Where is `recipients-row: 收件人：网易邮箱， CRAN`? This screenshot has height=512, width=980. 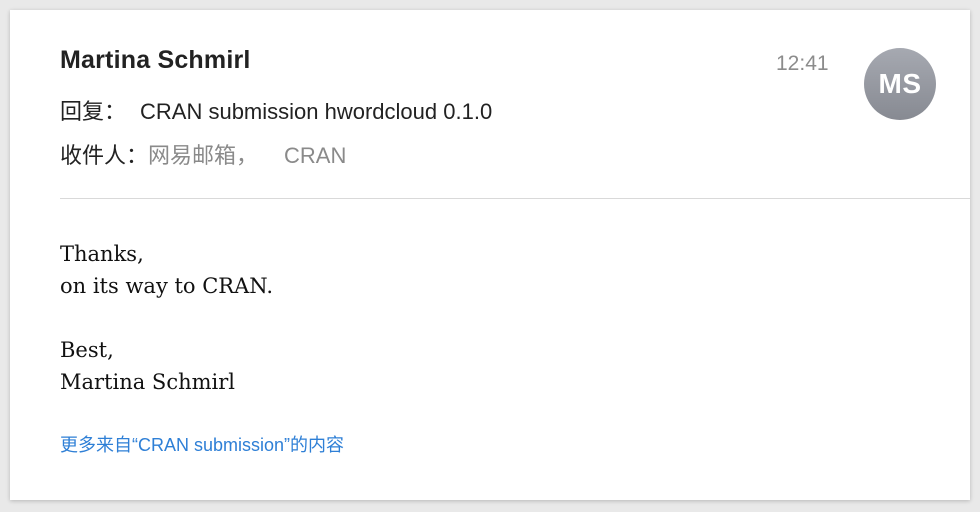 recipients-row: 收件人：网易邮箱， CRAN is located at coordinates (203, 154).